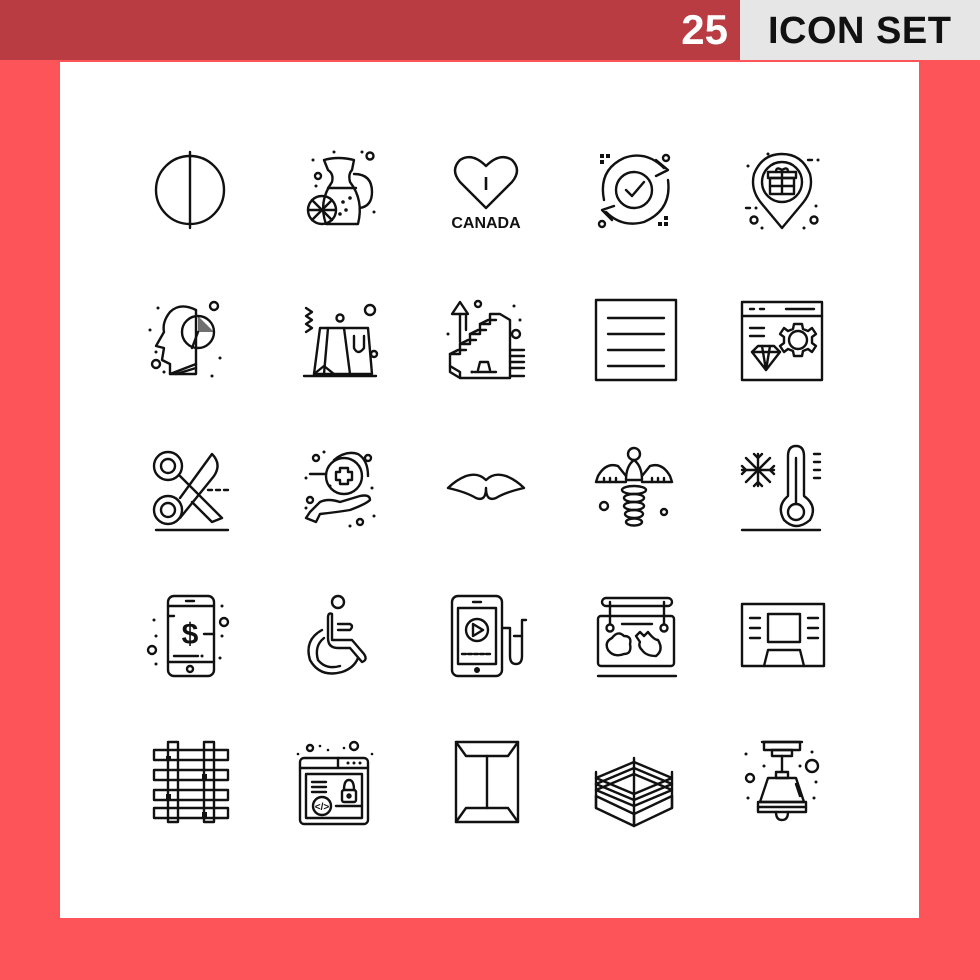 The height and width of the screenshot is (980, 980). Describe the element at coordinates (190, 782) in the screenshot. I see `railway-tracks-icon` at that location.